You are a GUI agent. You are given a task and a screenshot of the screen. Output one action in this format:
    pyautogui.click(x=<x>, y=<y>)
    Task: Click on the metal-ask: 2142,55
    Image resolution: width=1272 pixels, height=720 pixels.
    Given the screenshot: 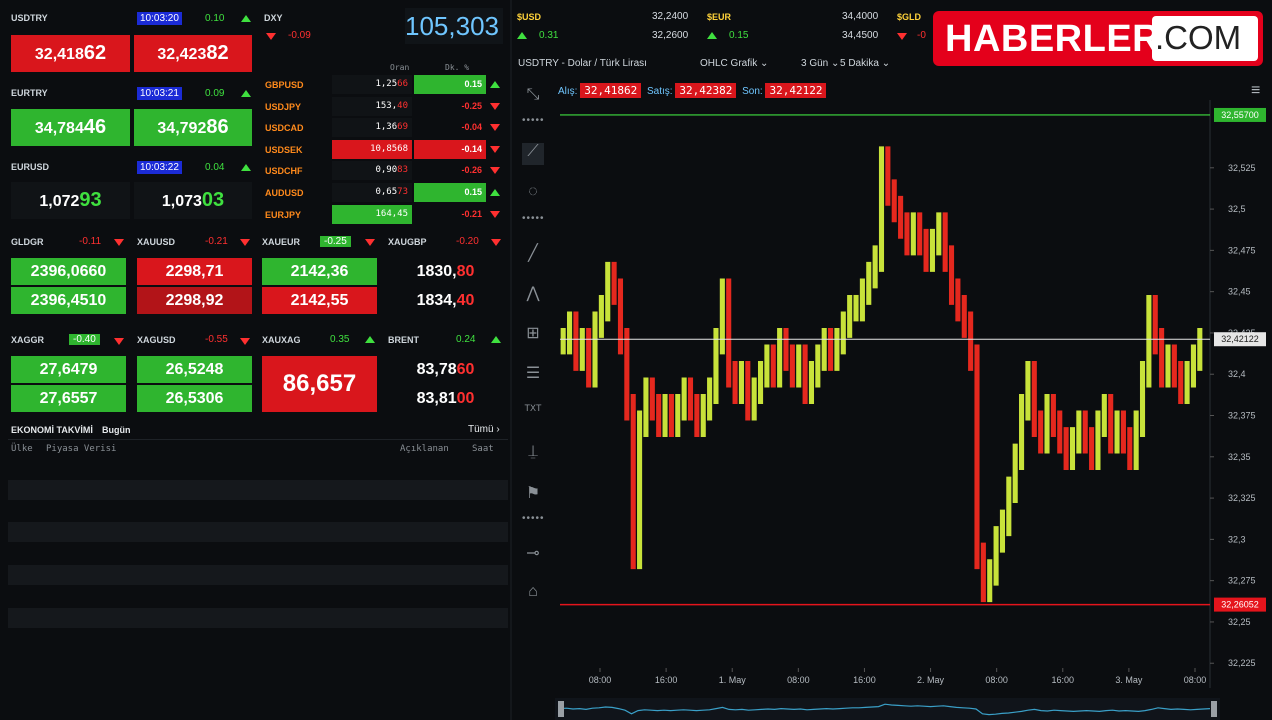 What is the action you would take?
    pyautogui.click(x=319, y=300)
    